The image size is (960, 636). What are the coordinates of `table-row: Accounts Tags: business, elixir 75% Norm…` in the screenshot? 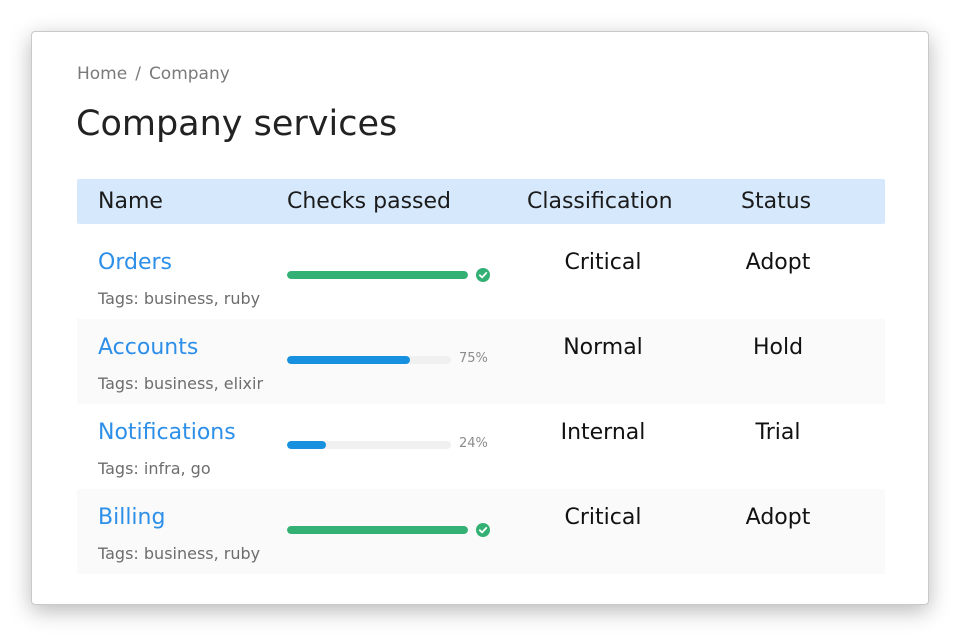 It's located at (481, 361).